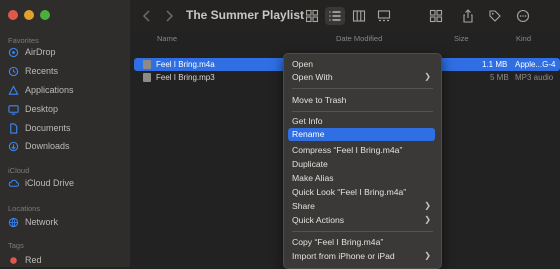 The image size is (560, 269). Describe the element at coordinates (13, 260) in the screenshot. I see `red-tag-dot-icon` at that location.